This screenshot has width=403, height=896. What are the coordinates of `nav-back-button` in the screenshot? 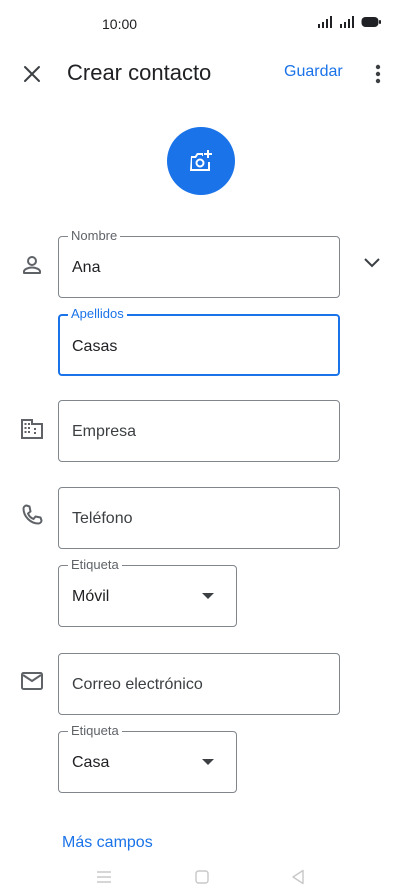 It's located at (298, 877).